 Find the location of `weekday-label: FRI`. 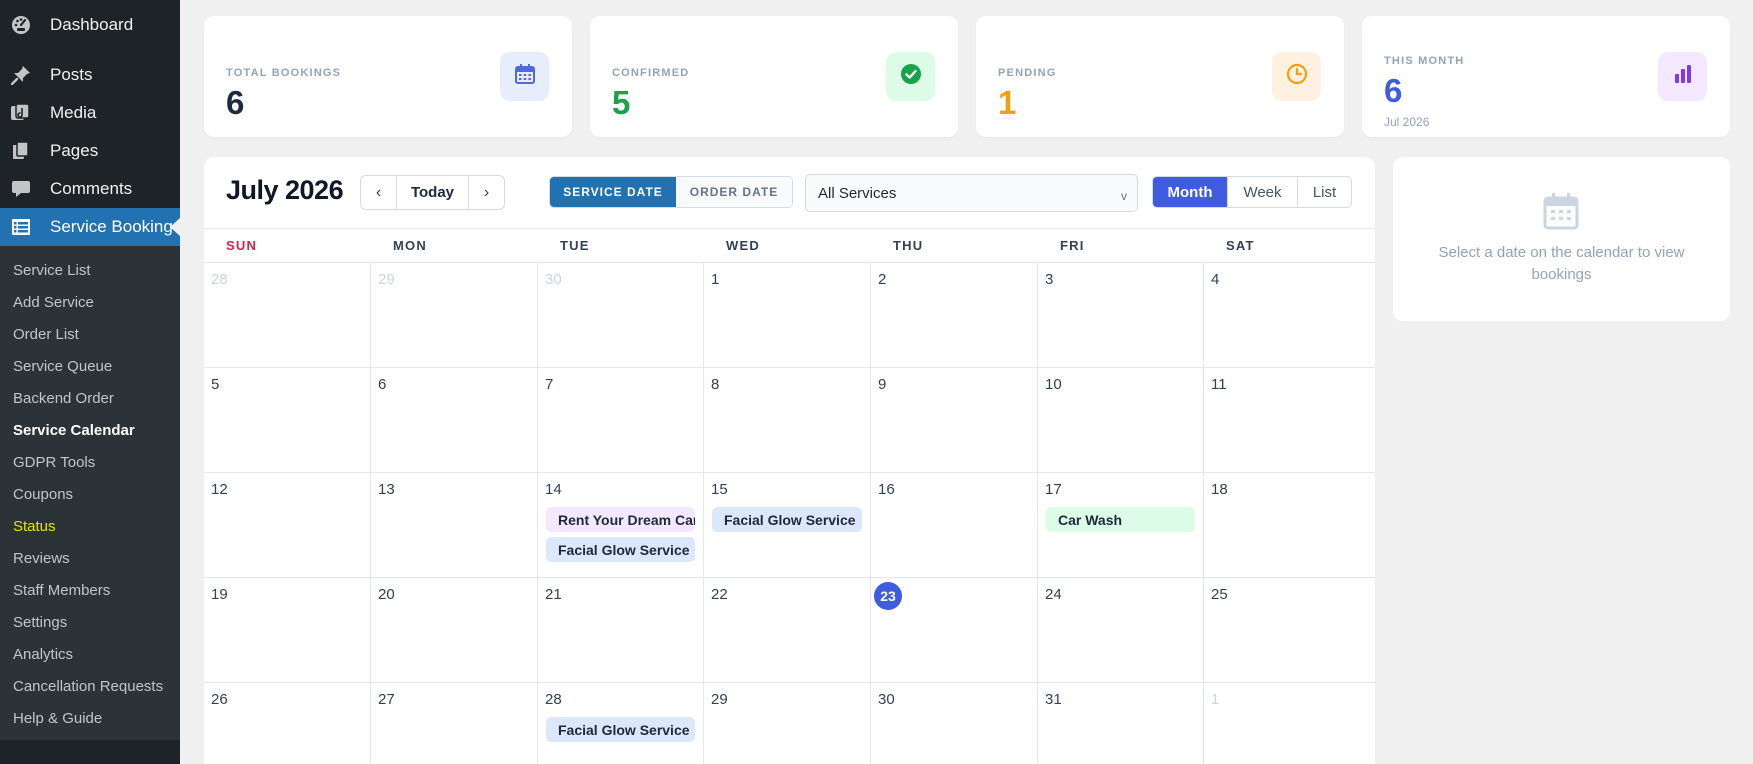

weekday-label: FRI is located at coordinates (1072, 245).